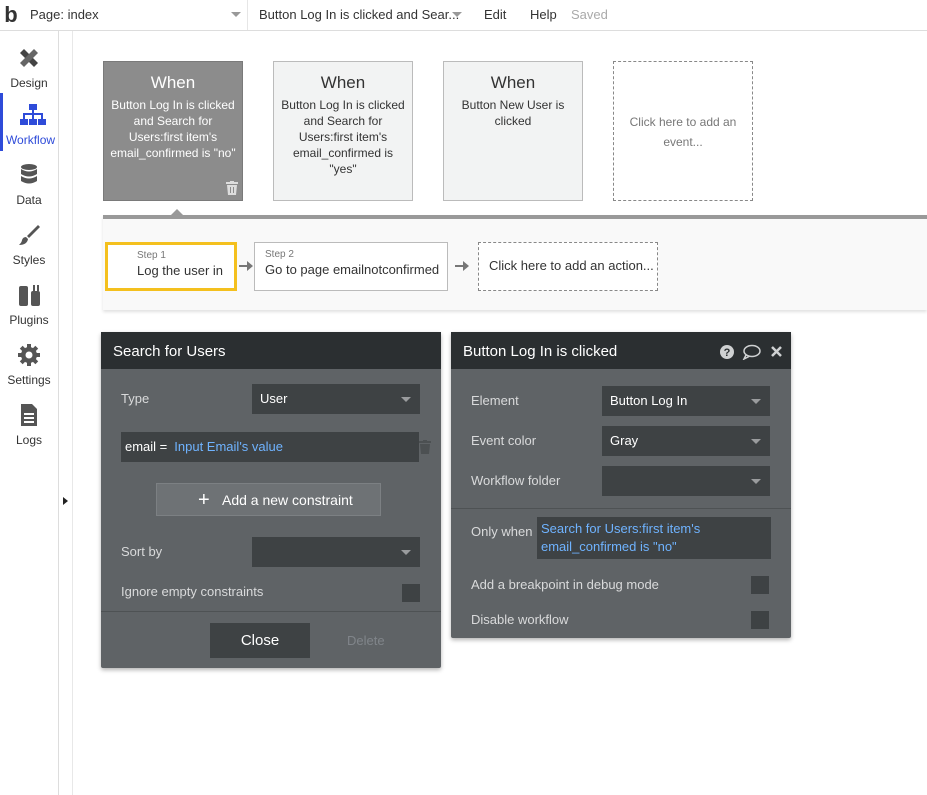 This screenshot has width=927, height=795. Describe the element at coordinates (64, 14) in the screenshot. I see `page-dropdown-label: Page: index` at that location.